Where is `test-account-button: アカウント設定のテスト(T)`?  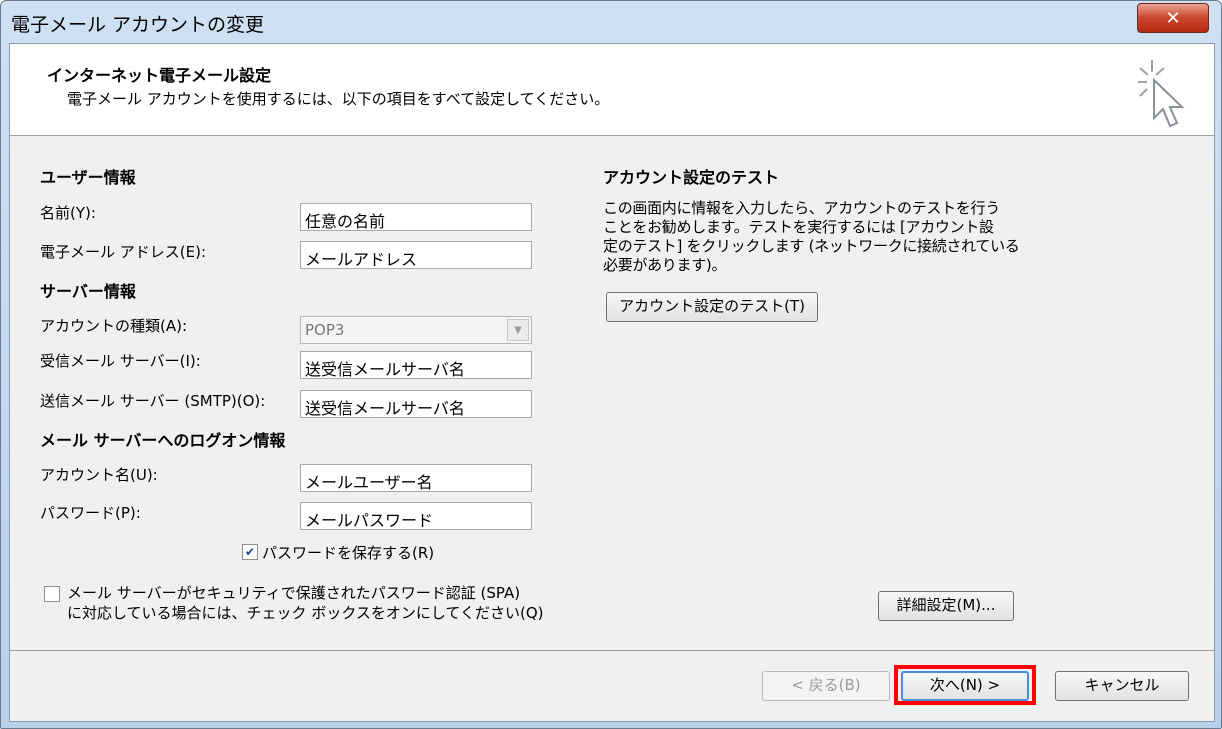 test-account-button: アカウント設定のテスト(T) is located at coordinates (712, 307).